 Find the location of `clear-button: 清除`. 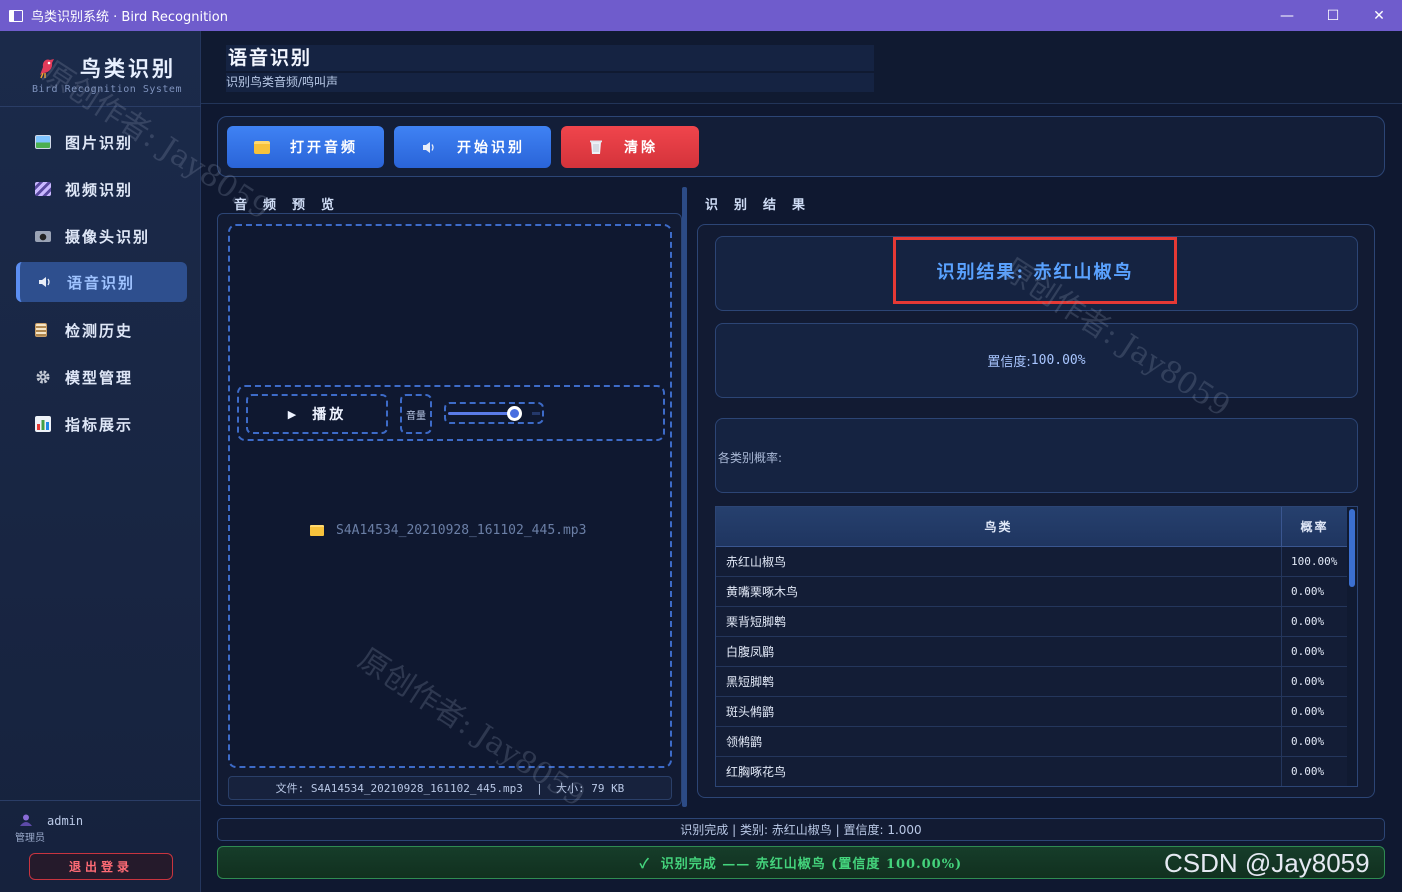

clear-button: 清除 is located at coordinates (630, 147).